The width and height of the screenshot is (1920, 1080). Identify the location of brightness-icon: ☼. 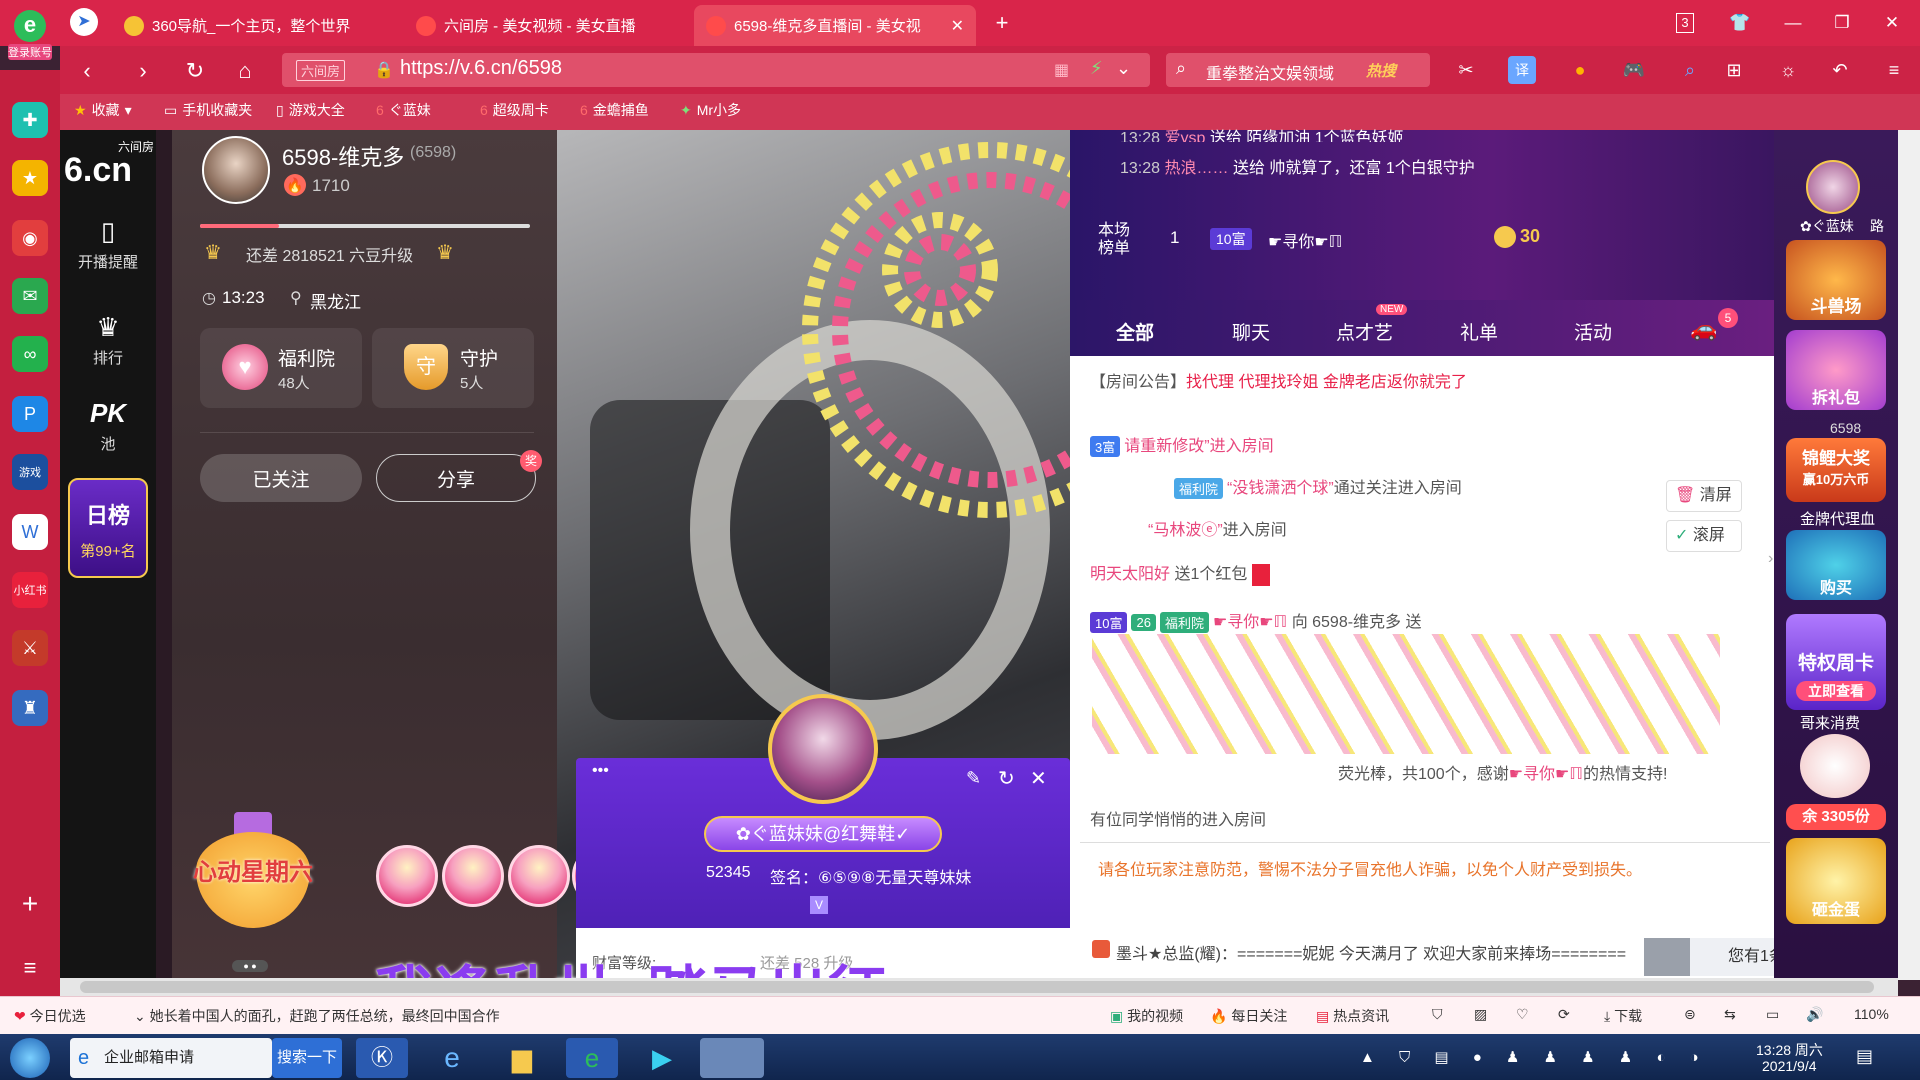
(1788, 70).